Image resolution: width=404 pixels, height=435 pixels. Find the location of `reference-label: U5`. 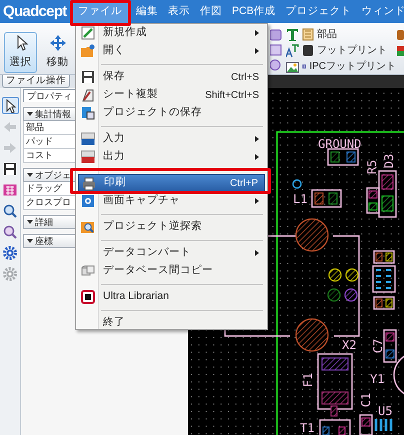

reference-label: U5 is located at coordinates (385, 411).